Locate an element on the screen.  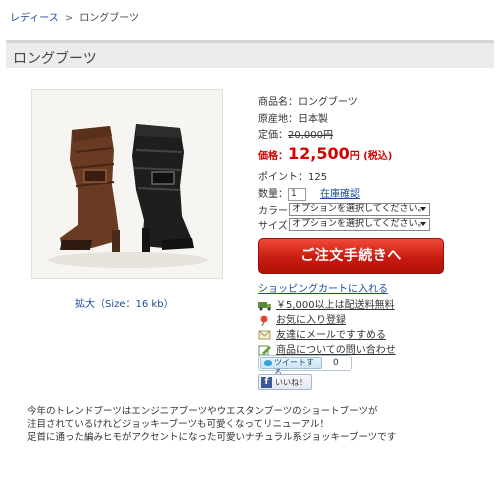
facebook-like-button: f いいね！ is located at coordinates (285, 382).